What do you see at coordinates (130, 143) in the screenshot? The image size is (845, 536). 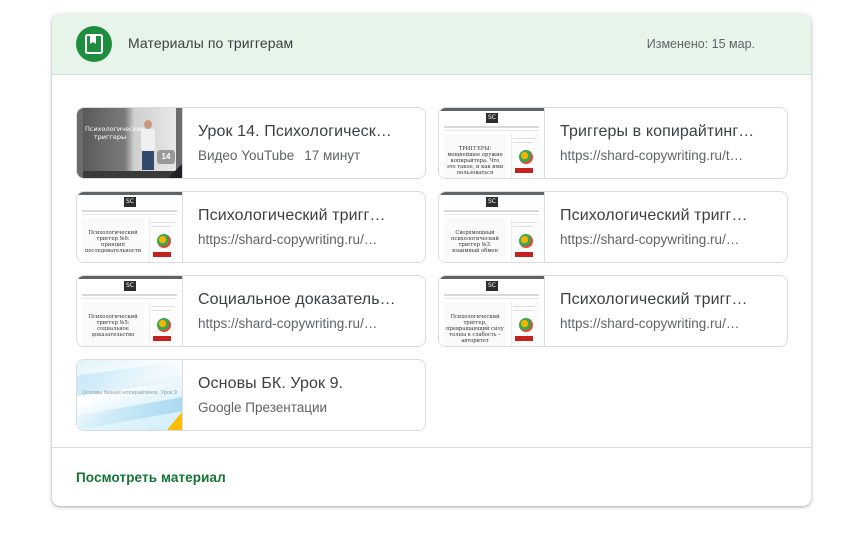 I see `video-thumbnail: Психологические триггеры 14` at bounding box center [130, 143].